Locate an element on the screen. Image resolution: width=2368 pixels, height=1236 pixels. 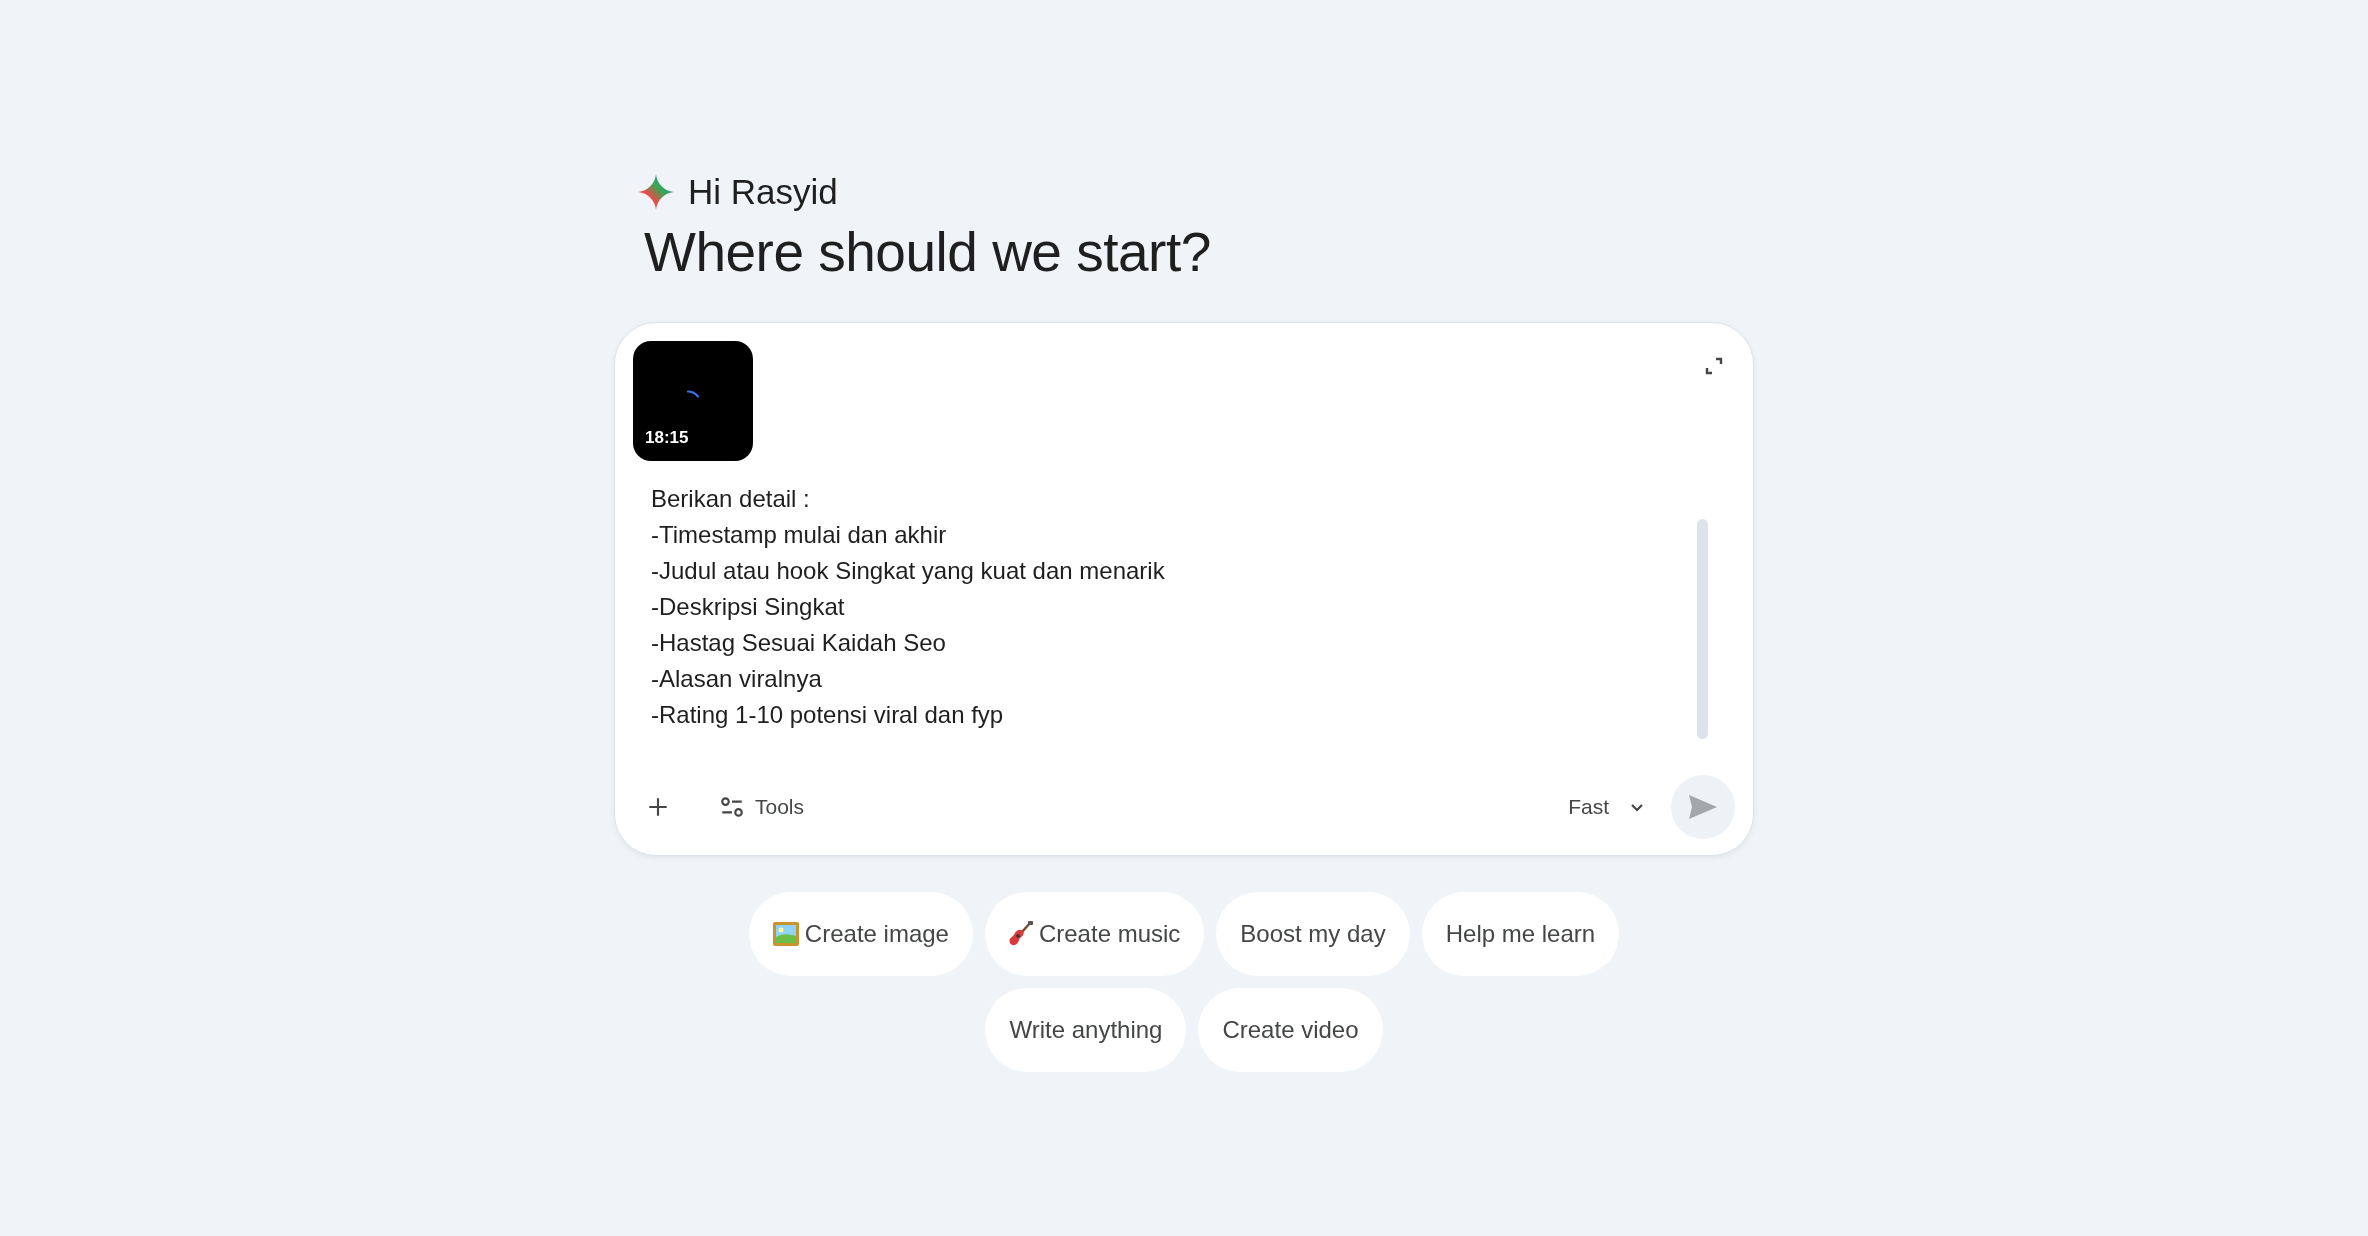
guitar-icon is located at coordinates (1020, 934).